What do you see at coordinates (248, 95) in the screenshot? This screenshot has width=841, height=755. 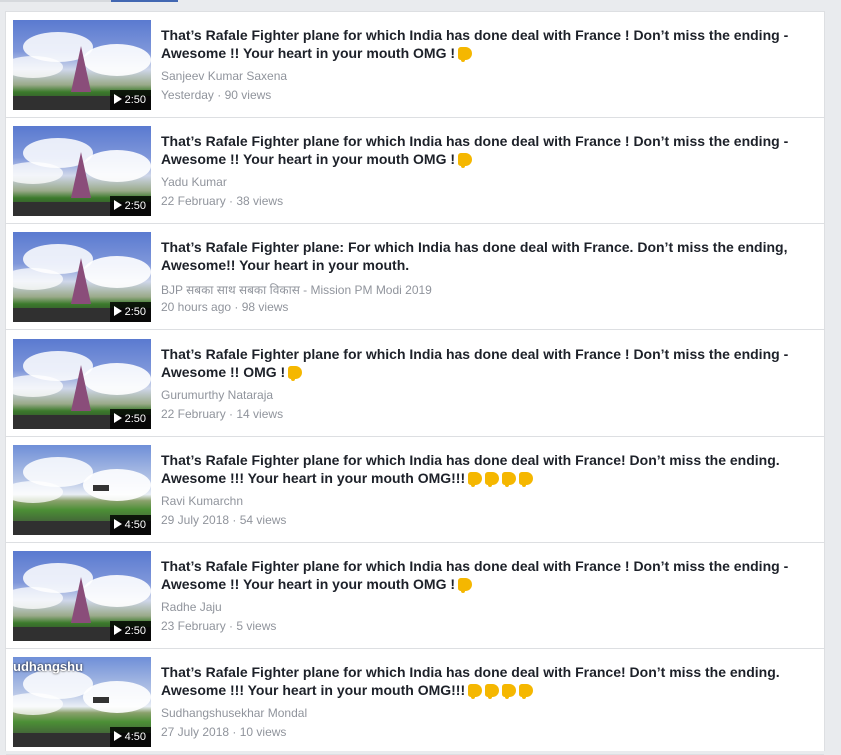 I see `view-count: 90 views` at bounding box center [248, 95].